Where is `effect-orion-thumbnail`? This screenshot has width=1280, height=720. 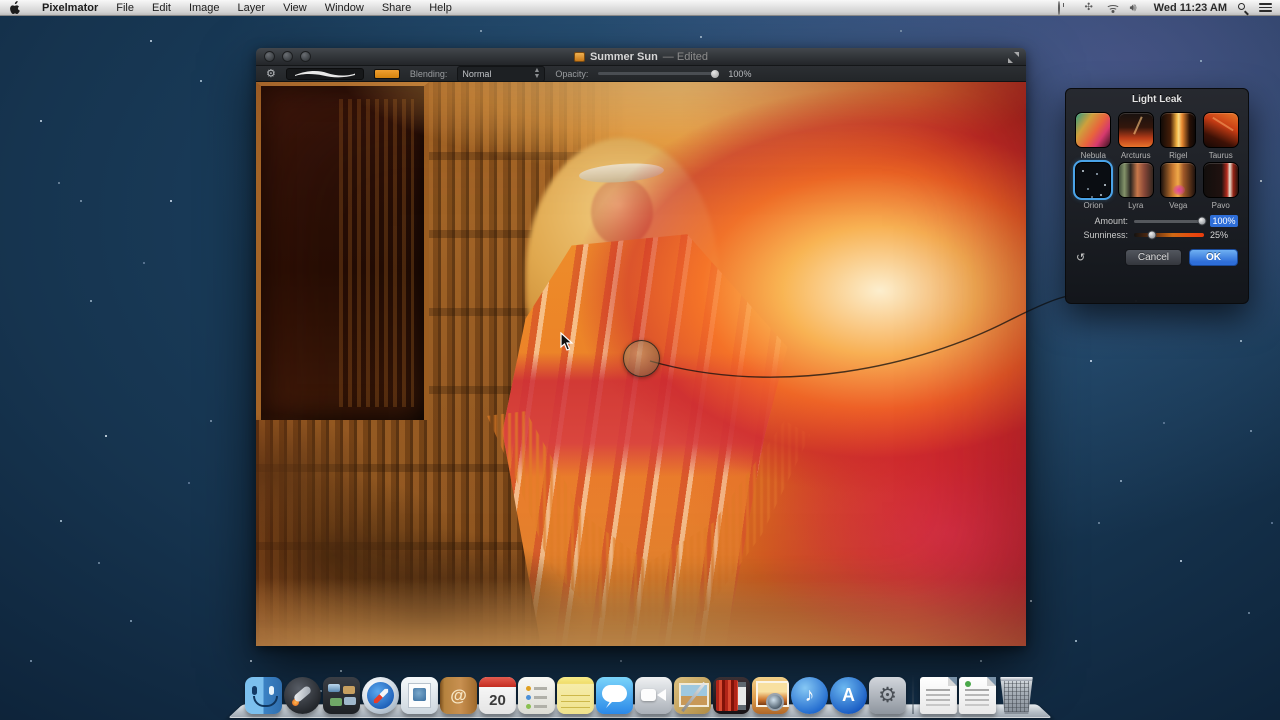
effect-orion-thumbnail is located at coordinates (1093, 180).